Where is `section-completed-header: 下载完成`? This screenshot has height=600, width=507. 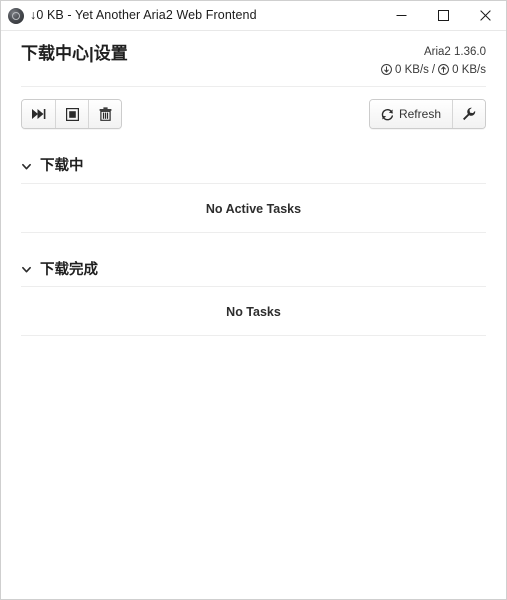 section-completed-header: 下载完成 is located at coordinates (253, 275).